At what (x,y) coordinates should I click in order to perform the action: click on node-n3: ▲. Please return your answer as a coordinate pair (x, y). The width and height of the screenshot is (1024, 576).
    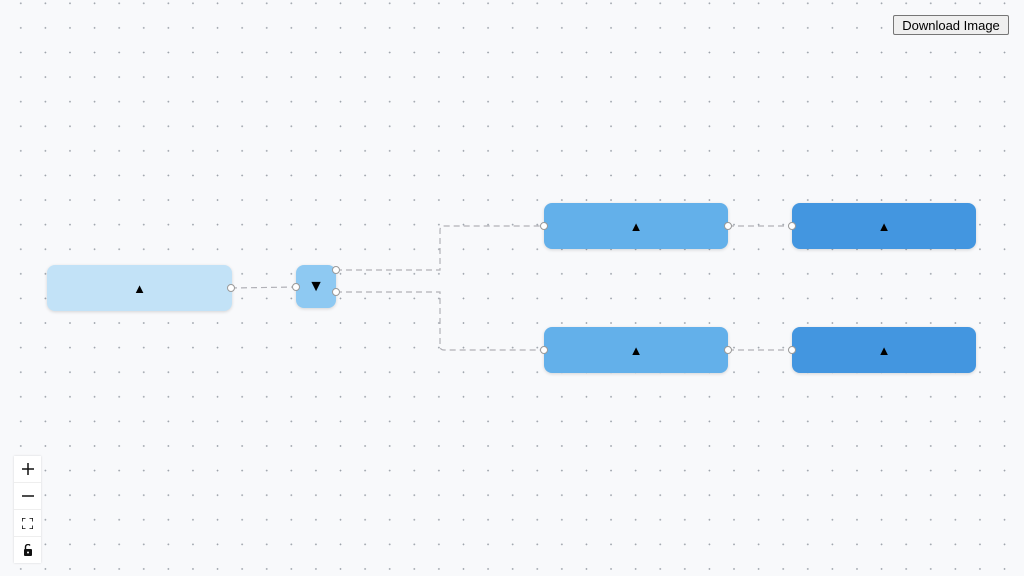
    Looking at the image, I should click on (636, 226).